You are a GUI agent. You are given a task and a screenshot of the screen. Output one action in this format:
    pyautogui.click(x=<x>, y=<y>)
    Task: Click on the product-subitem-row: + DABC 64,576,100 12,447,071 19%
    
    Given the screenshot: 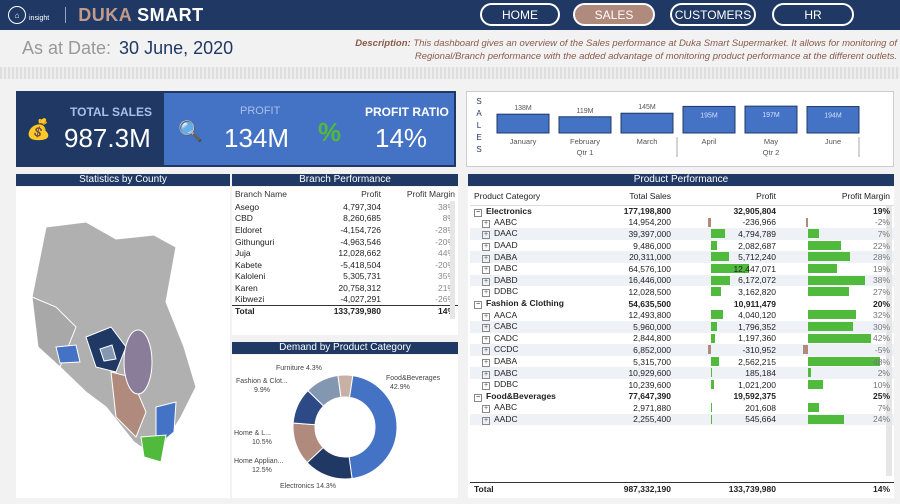 What is the action you would take?
    pyautogui.click(x=682, y=269)
    